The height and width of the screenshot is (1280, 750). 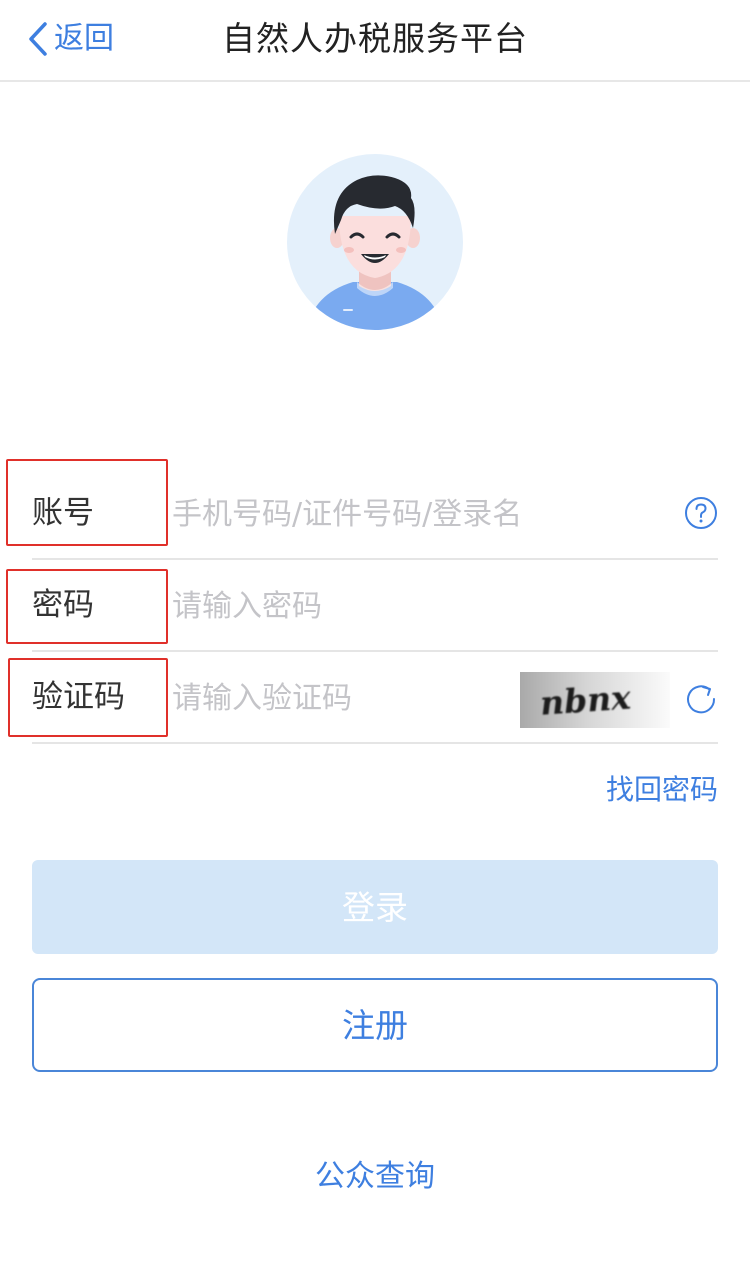 I want to click on account-input, so click(x=422, y=514).